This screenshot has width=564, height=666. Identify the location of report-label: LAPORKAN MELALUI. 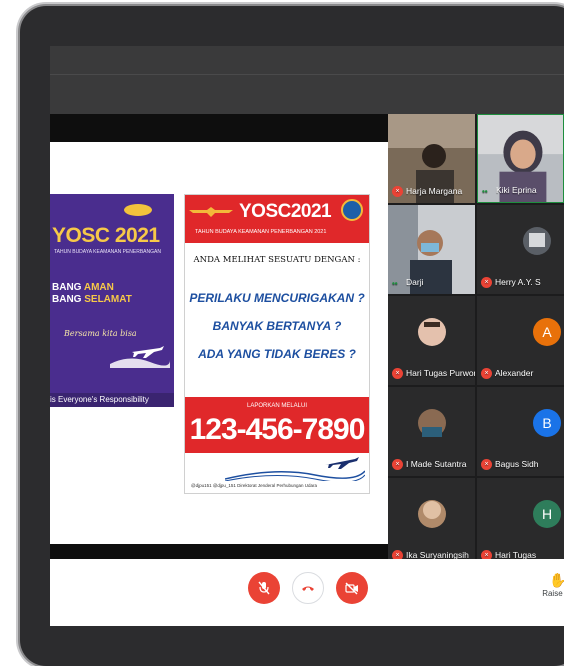
(277, 406).